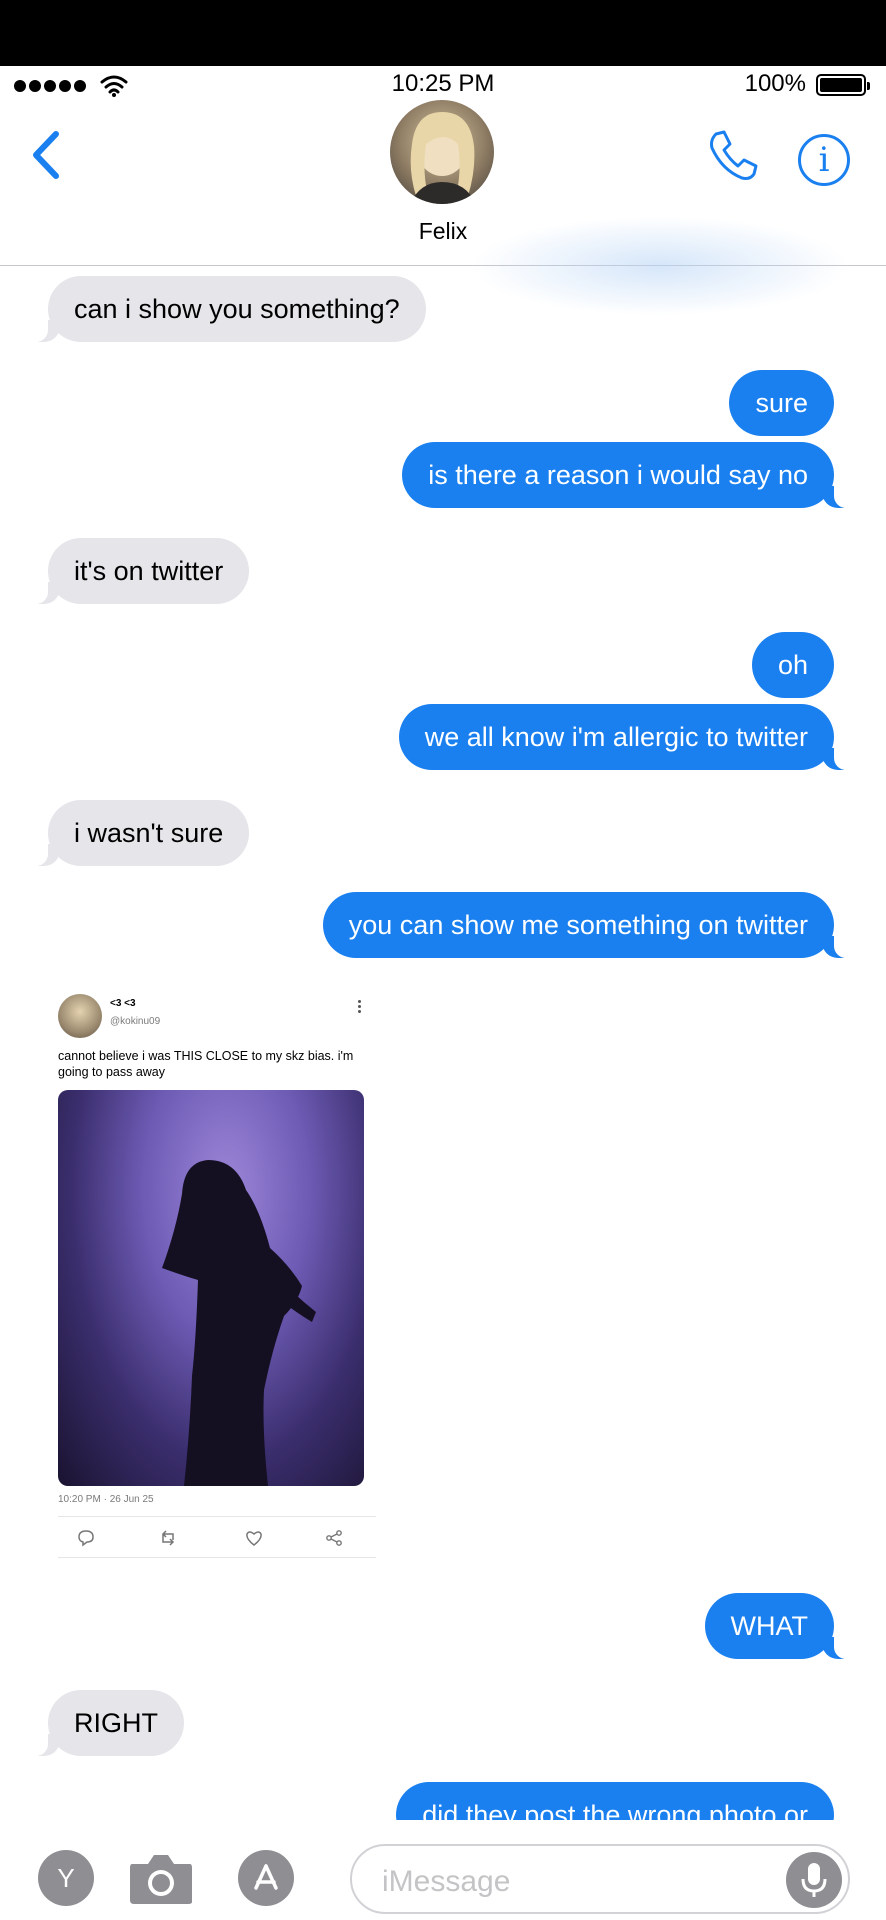 Image resolution: width=886 pixels, height=1920 pixels. Describe the element at coordinates (732, 156) in the screenshot. I see `phone-icon` at that location.